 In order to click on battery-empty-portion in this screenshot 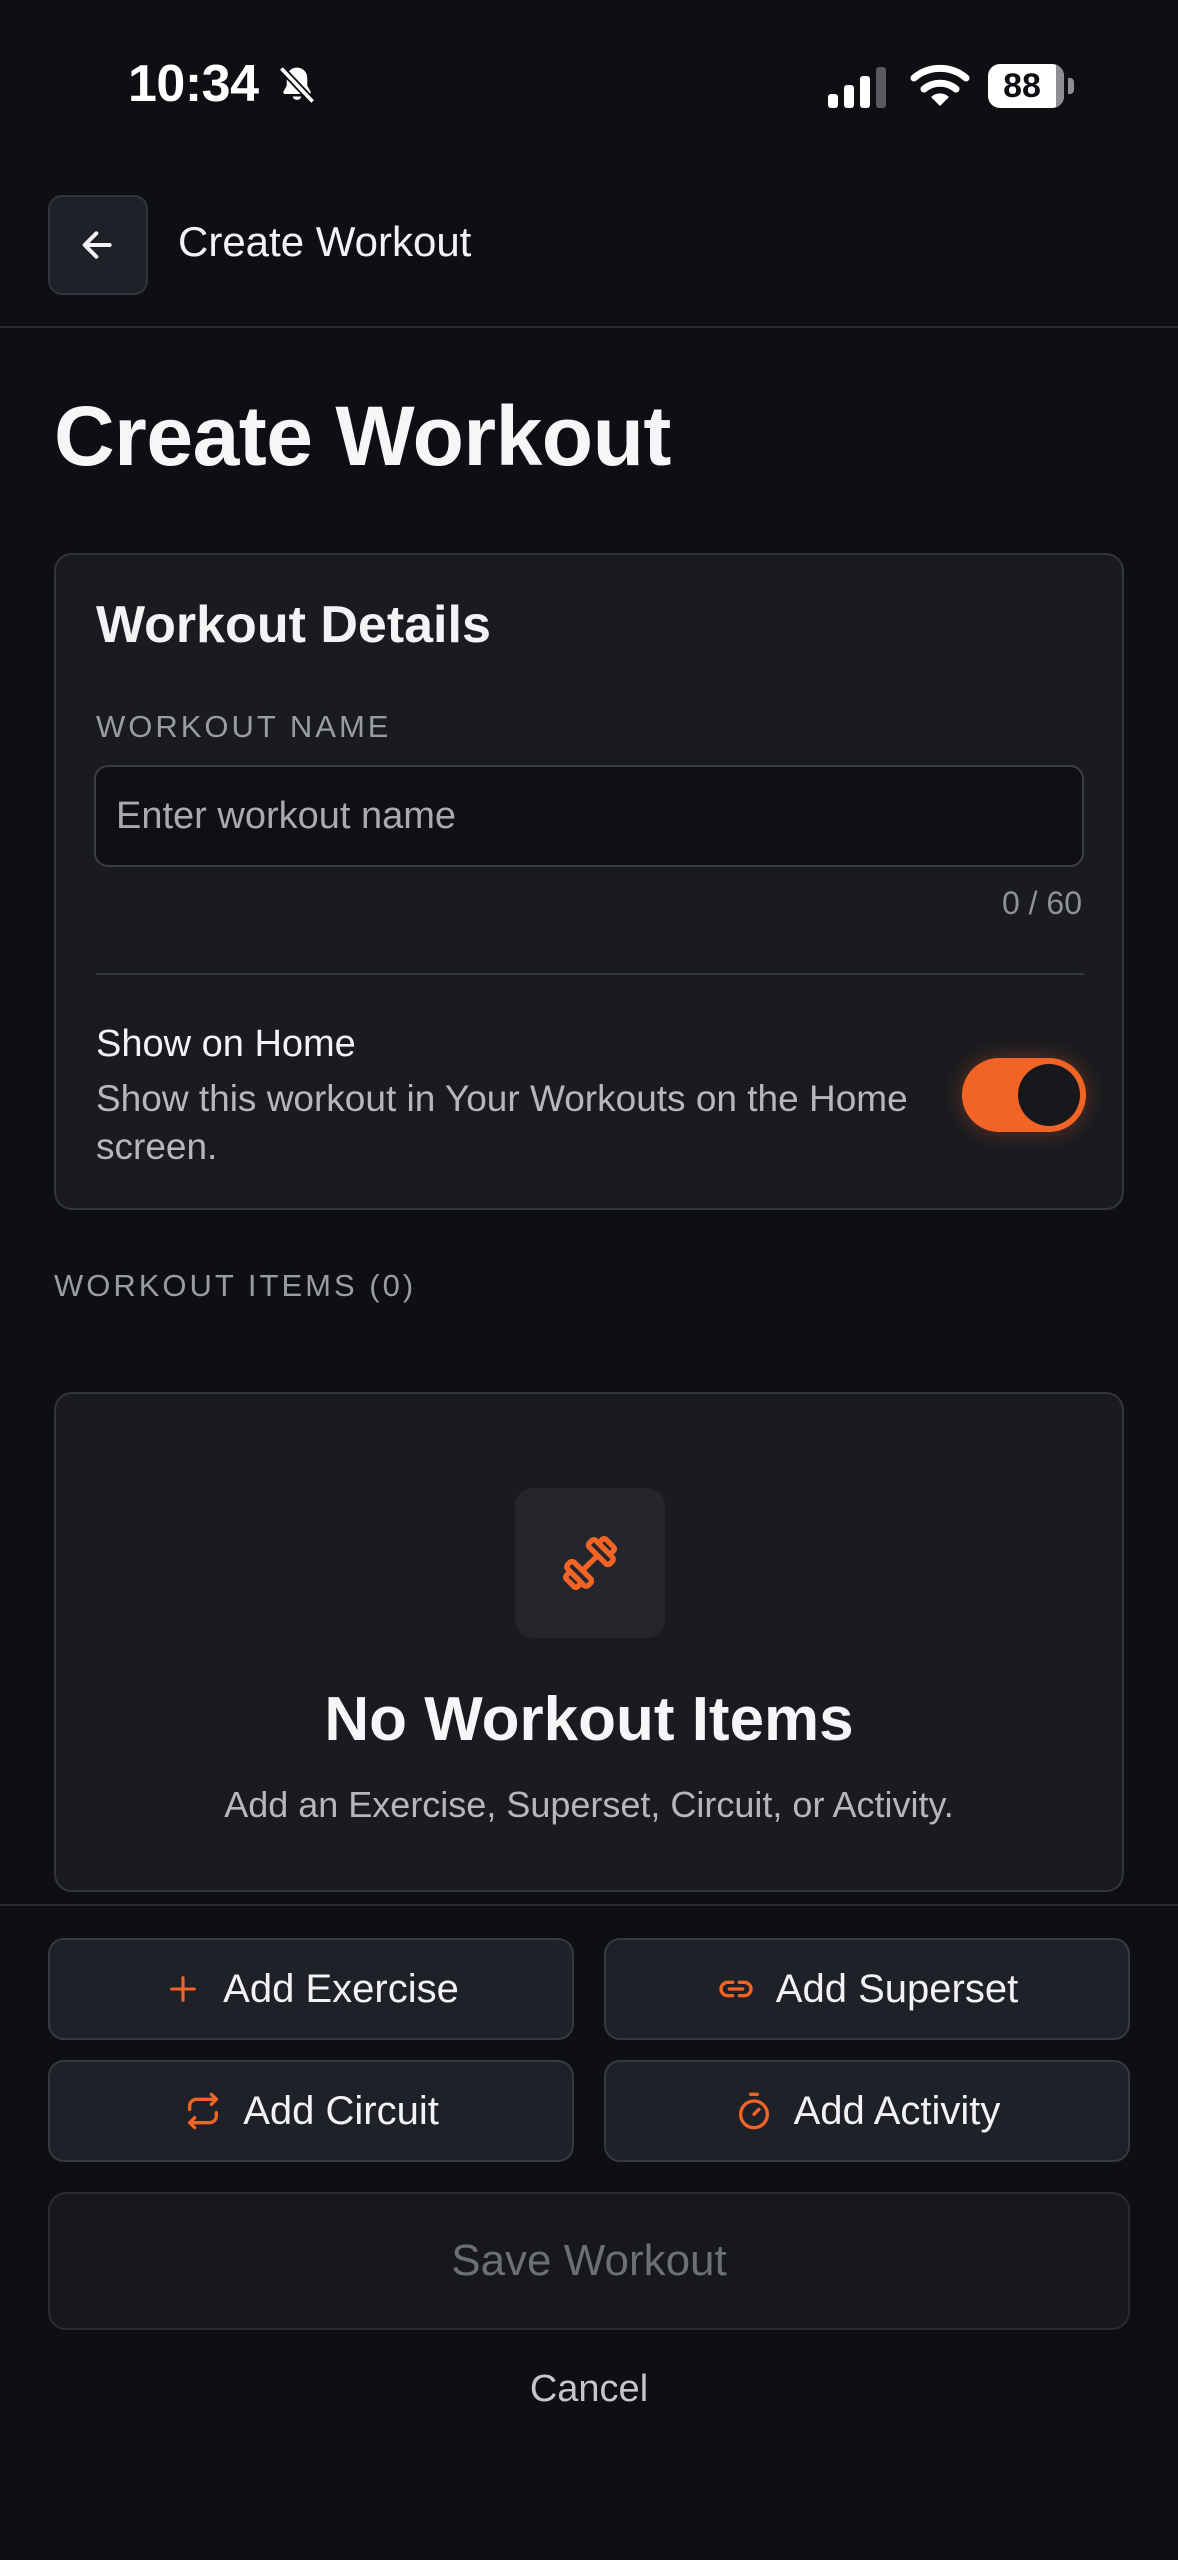, I will do `click(1060, 86)`.